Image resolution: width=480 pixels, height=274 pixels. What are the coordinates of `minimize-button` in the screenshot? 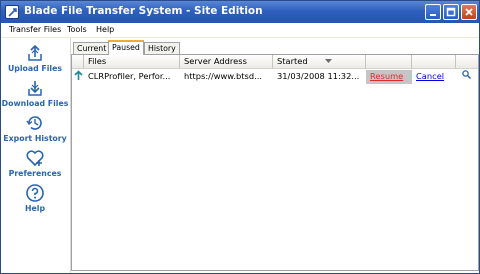 It's located at (433, 12).